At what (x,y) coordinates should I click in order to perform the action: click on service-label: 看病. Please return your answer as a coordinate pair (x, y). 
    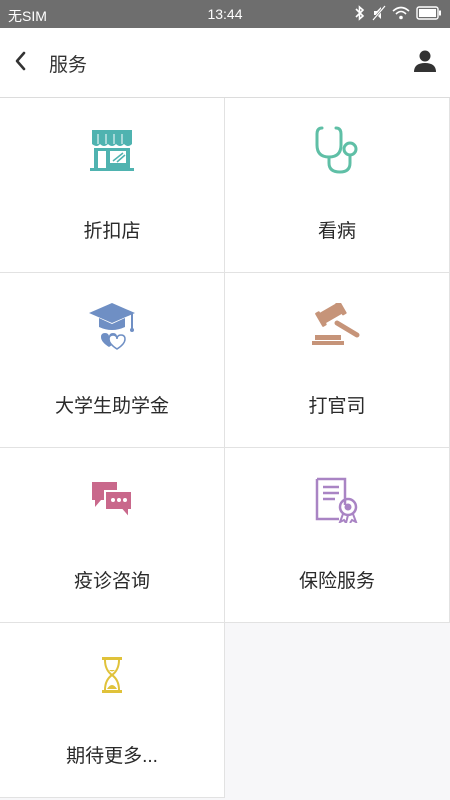
    Looking at the image, I should click on (336, 231).